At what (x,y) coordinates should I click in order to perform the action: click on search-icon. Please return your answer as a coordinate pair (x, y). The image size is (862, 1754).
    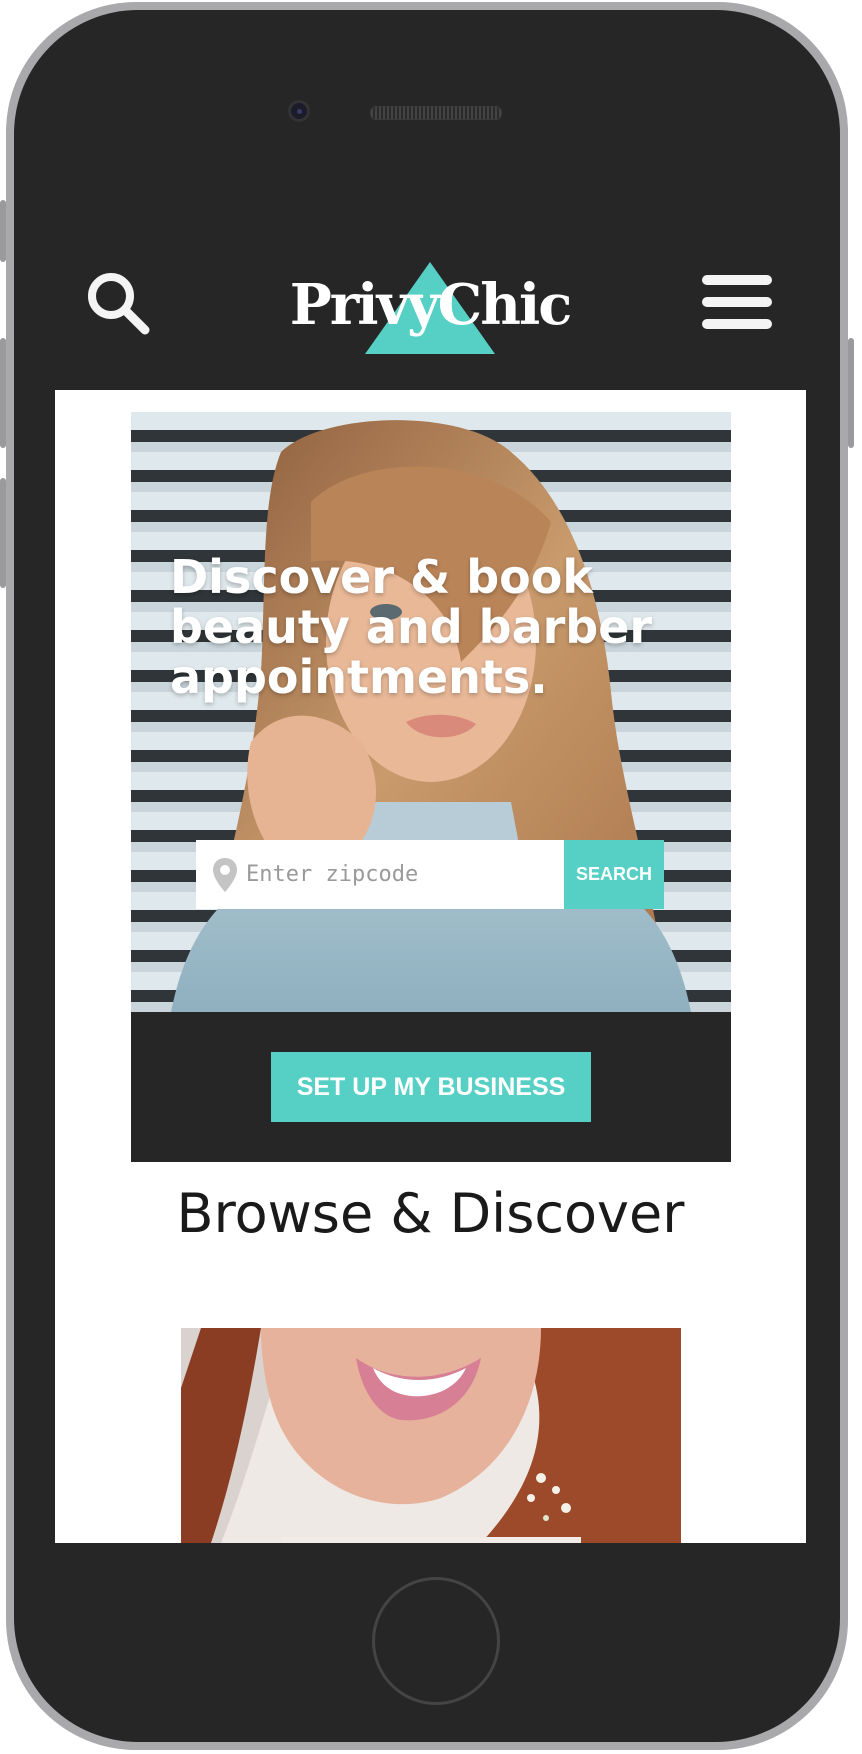
    Looking at the image, I should click on (118, 303).